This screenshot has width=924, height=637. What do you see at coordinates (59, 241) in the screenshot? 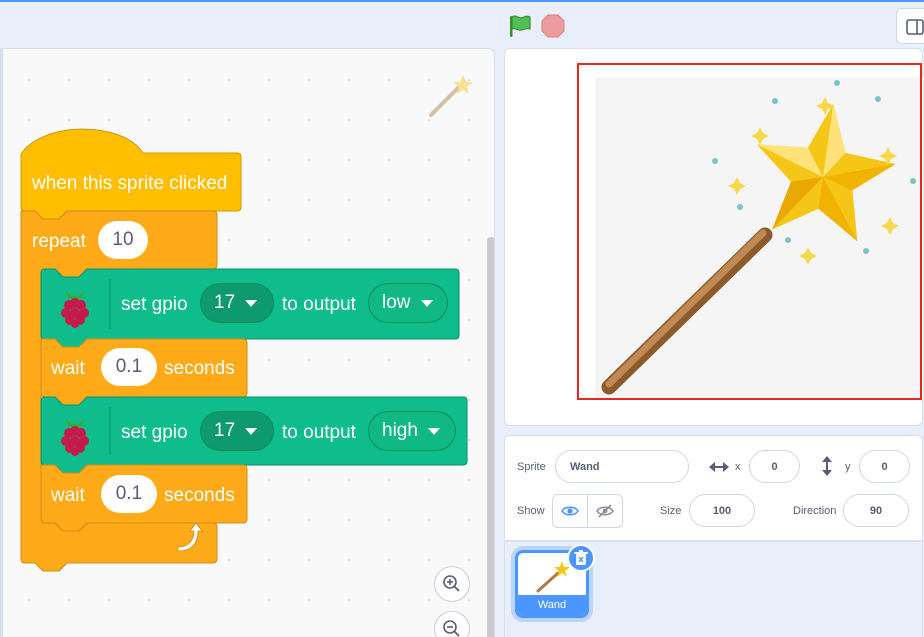
I see `repeat-label: repeat` at bounding box center [59, 241].